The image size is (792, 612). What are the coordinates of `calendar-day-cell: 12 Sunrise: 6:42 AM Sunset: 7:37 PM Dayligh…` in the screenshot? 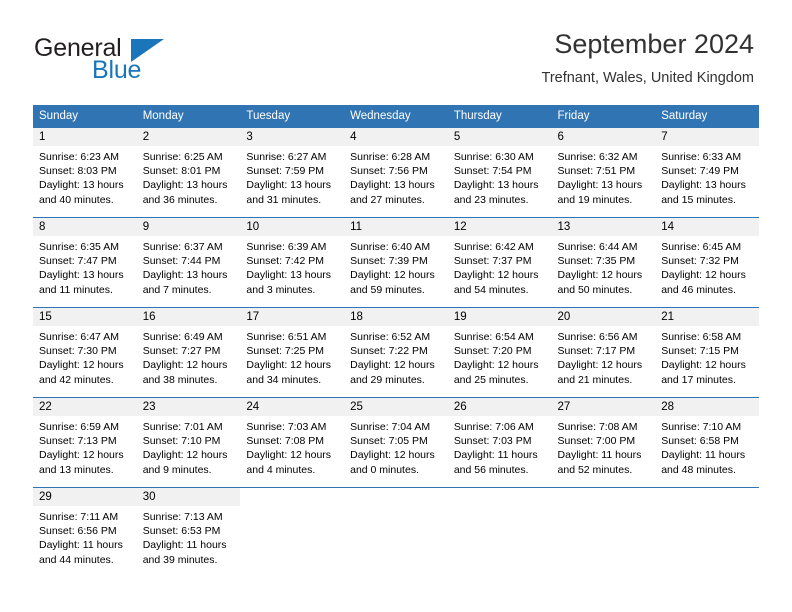 It's located at (499, 262).